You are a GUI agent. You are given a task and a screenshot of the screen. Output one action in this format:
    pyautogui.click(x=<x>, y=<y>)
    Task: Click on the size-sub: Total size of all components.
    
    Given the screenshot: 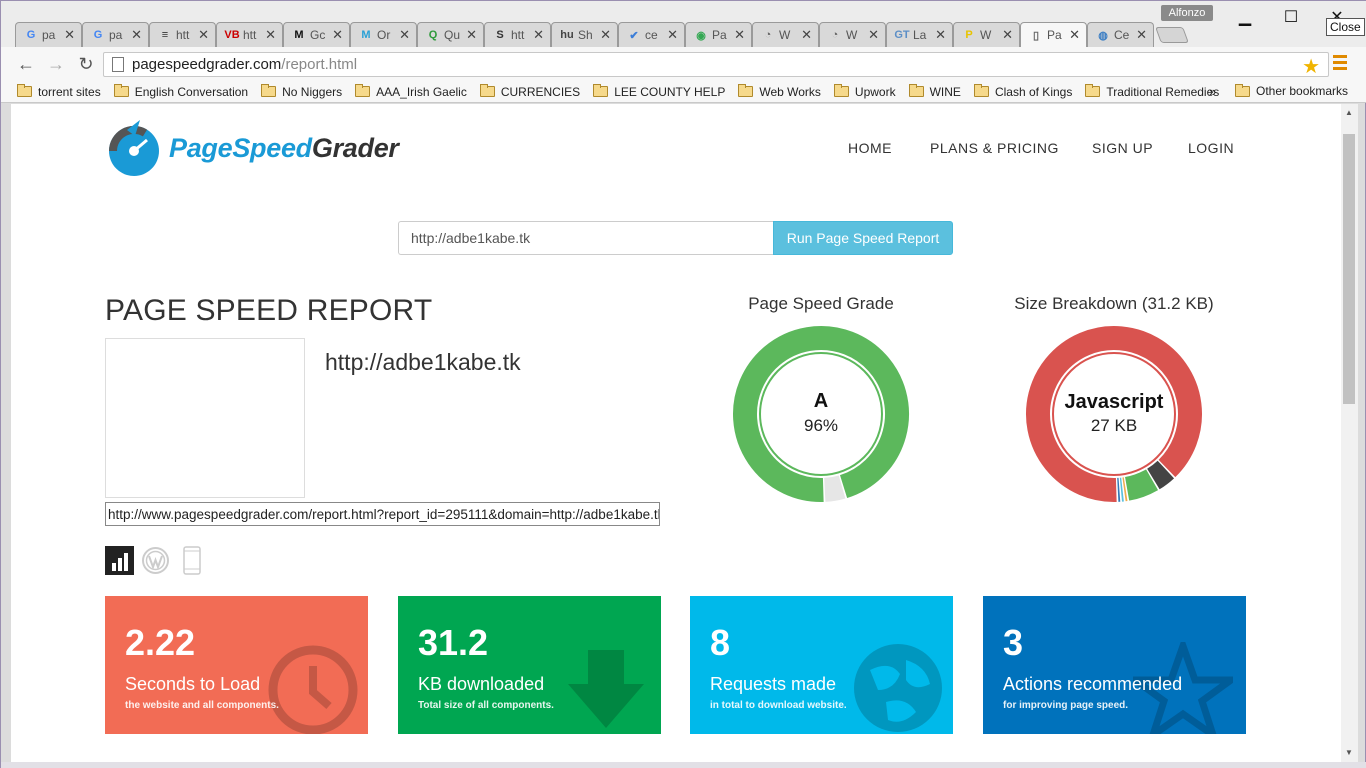 What is the action you would take?
    pyautogui.click(x=486, y=705)
    